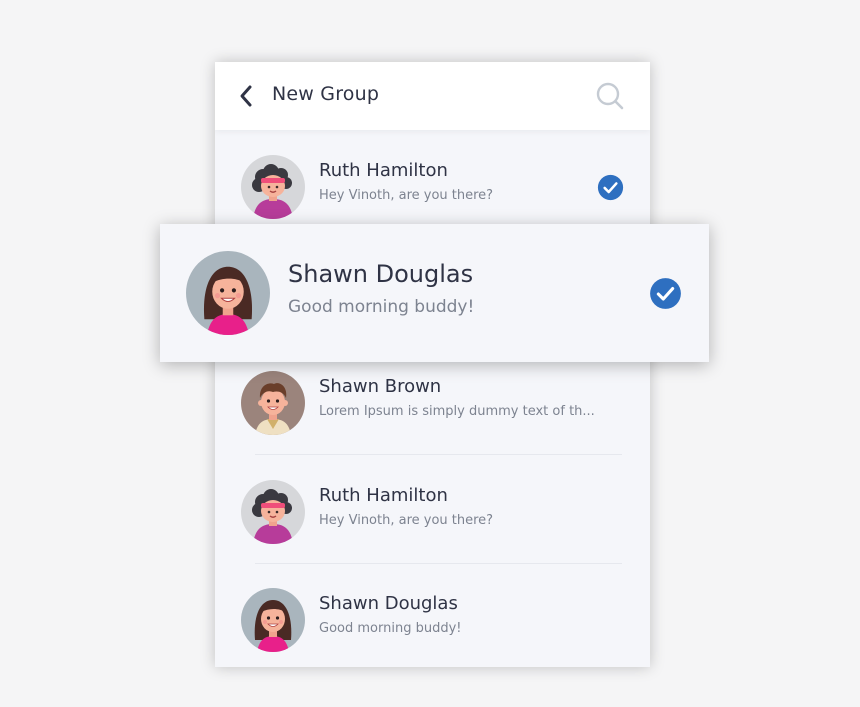 The height and width of the screenshot is (707, 860). I want to click on contact-name: Shawn Brown, so click(380, 386).